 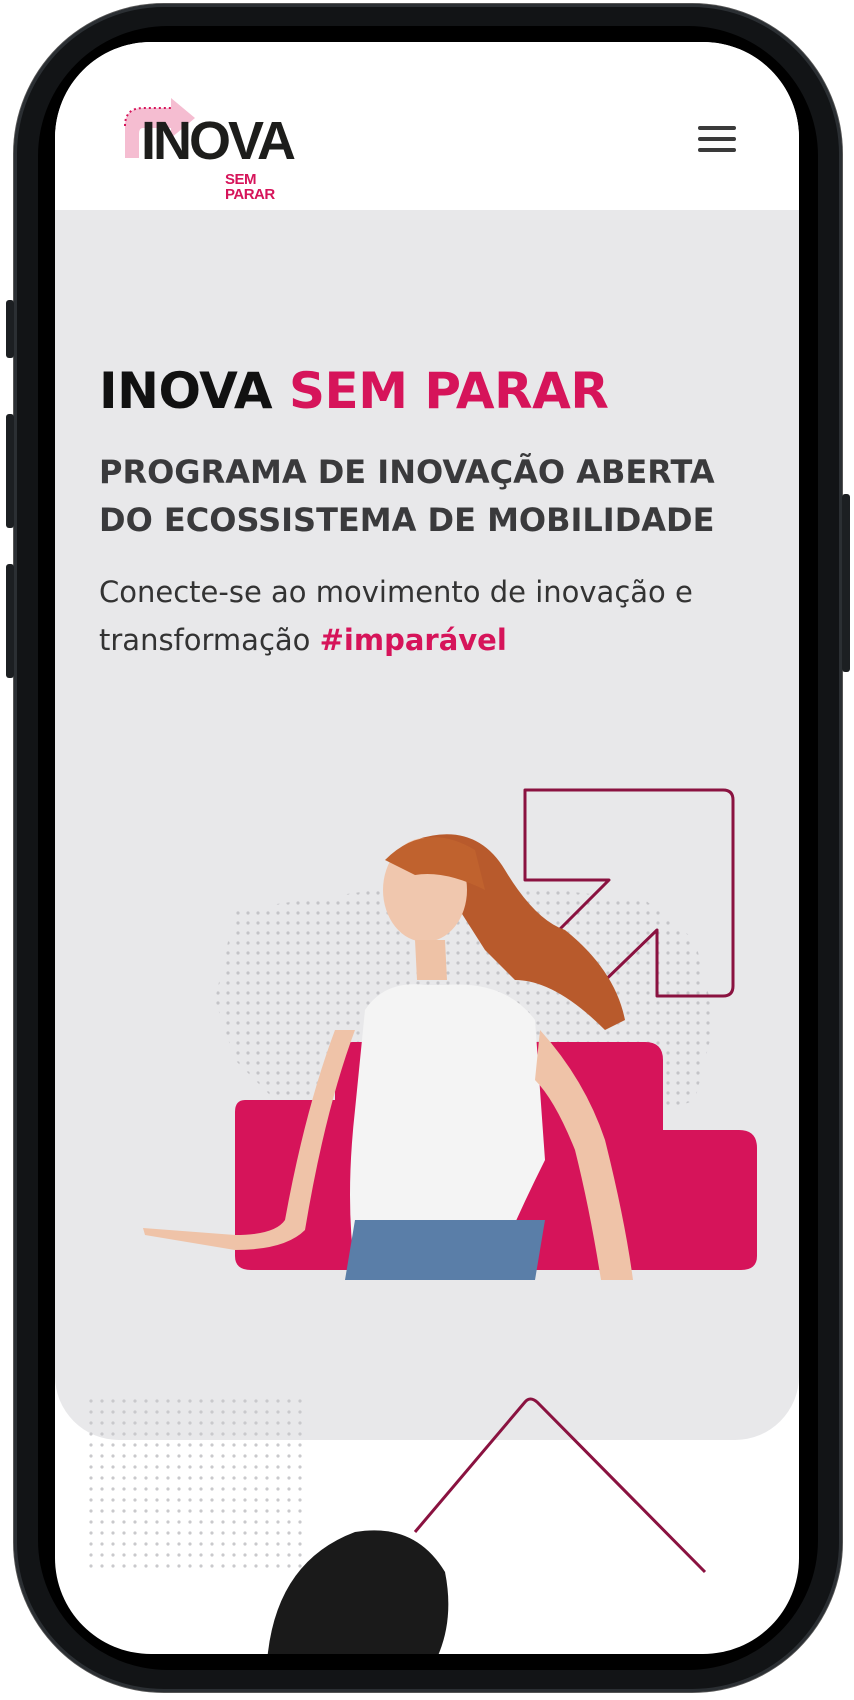 I want to click on inova-logo: INOVA SEM PARAR, so click(x=212, y=147).